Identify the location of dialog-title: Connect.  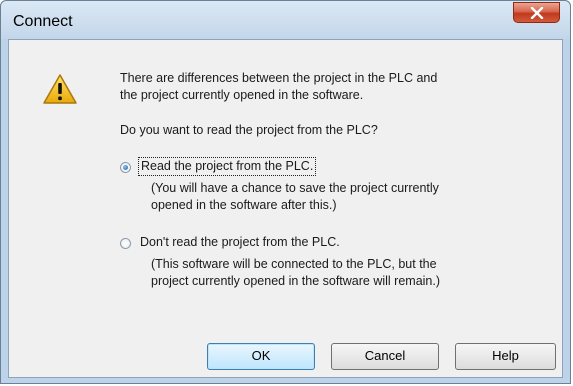
(43, 21).